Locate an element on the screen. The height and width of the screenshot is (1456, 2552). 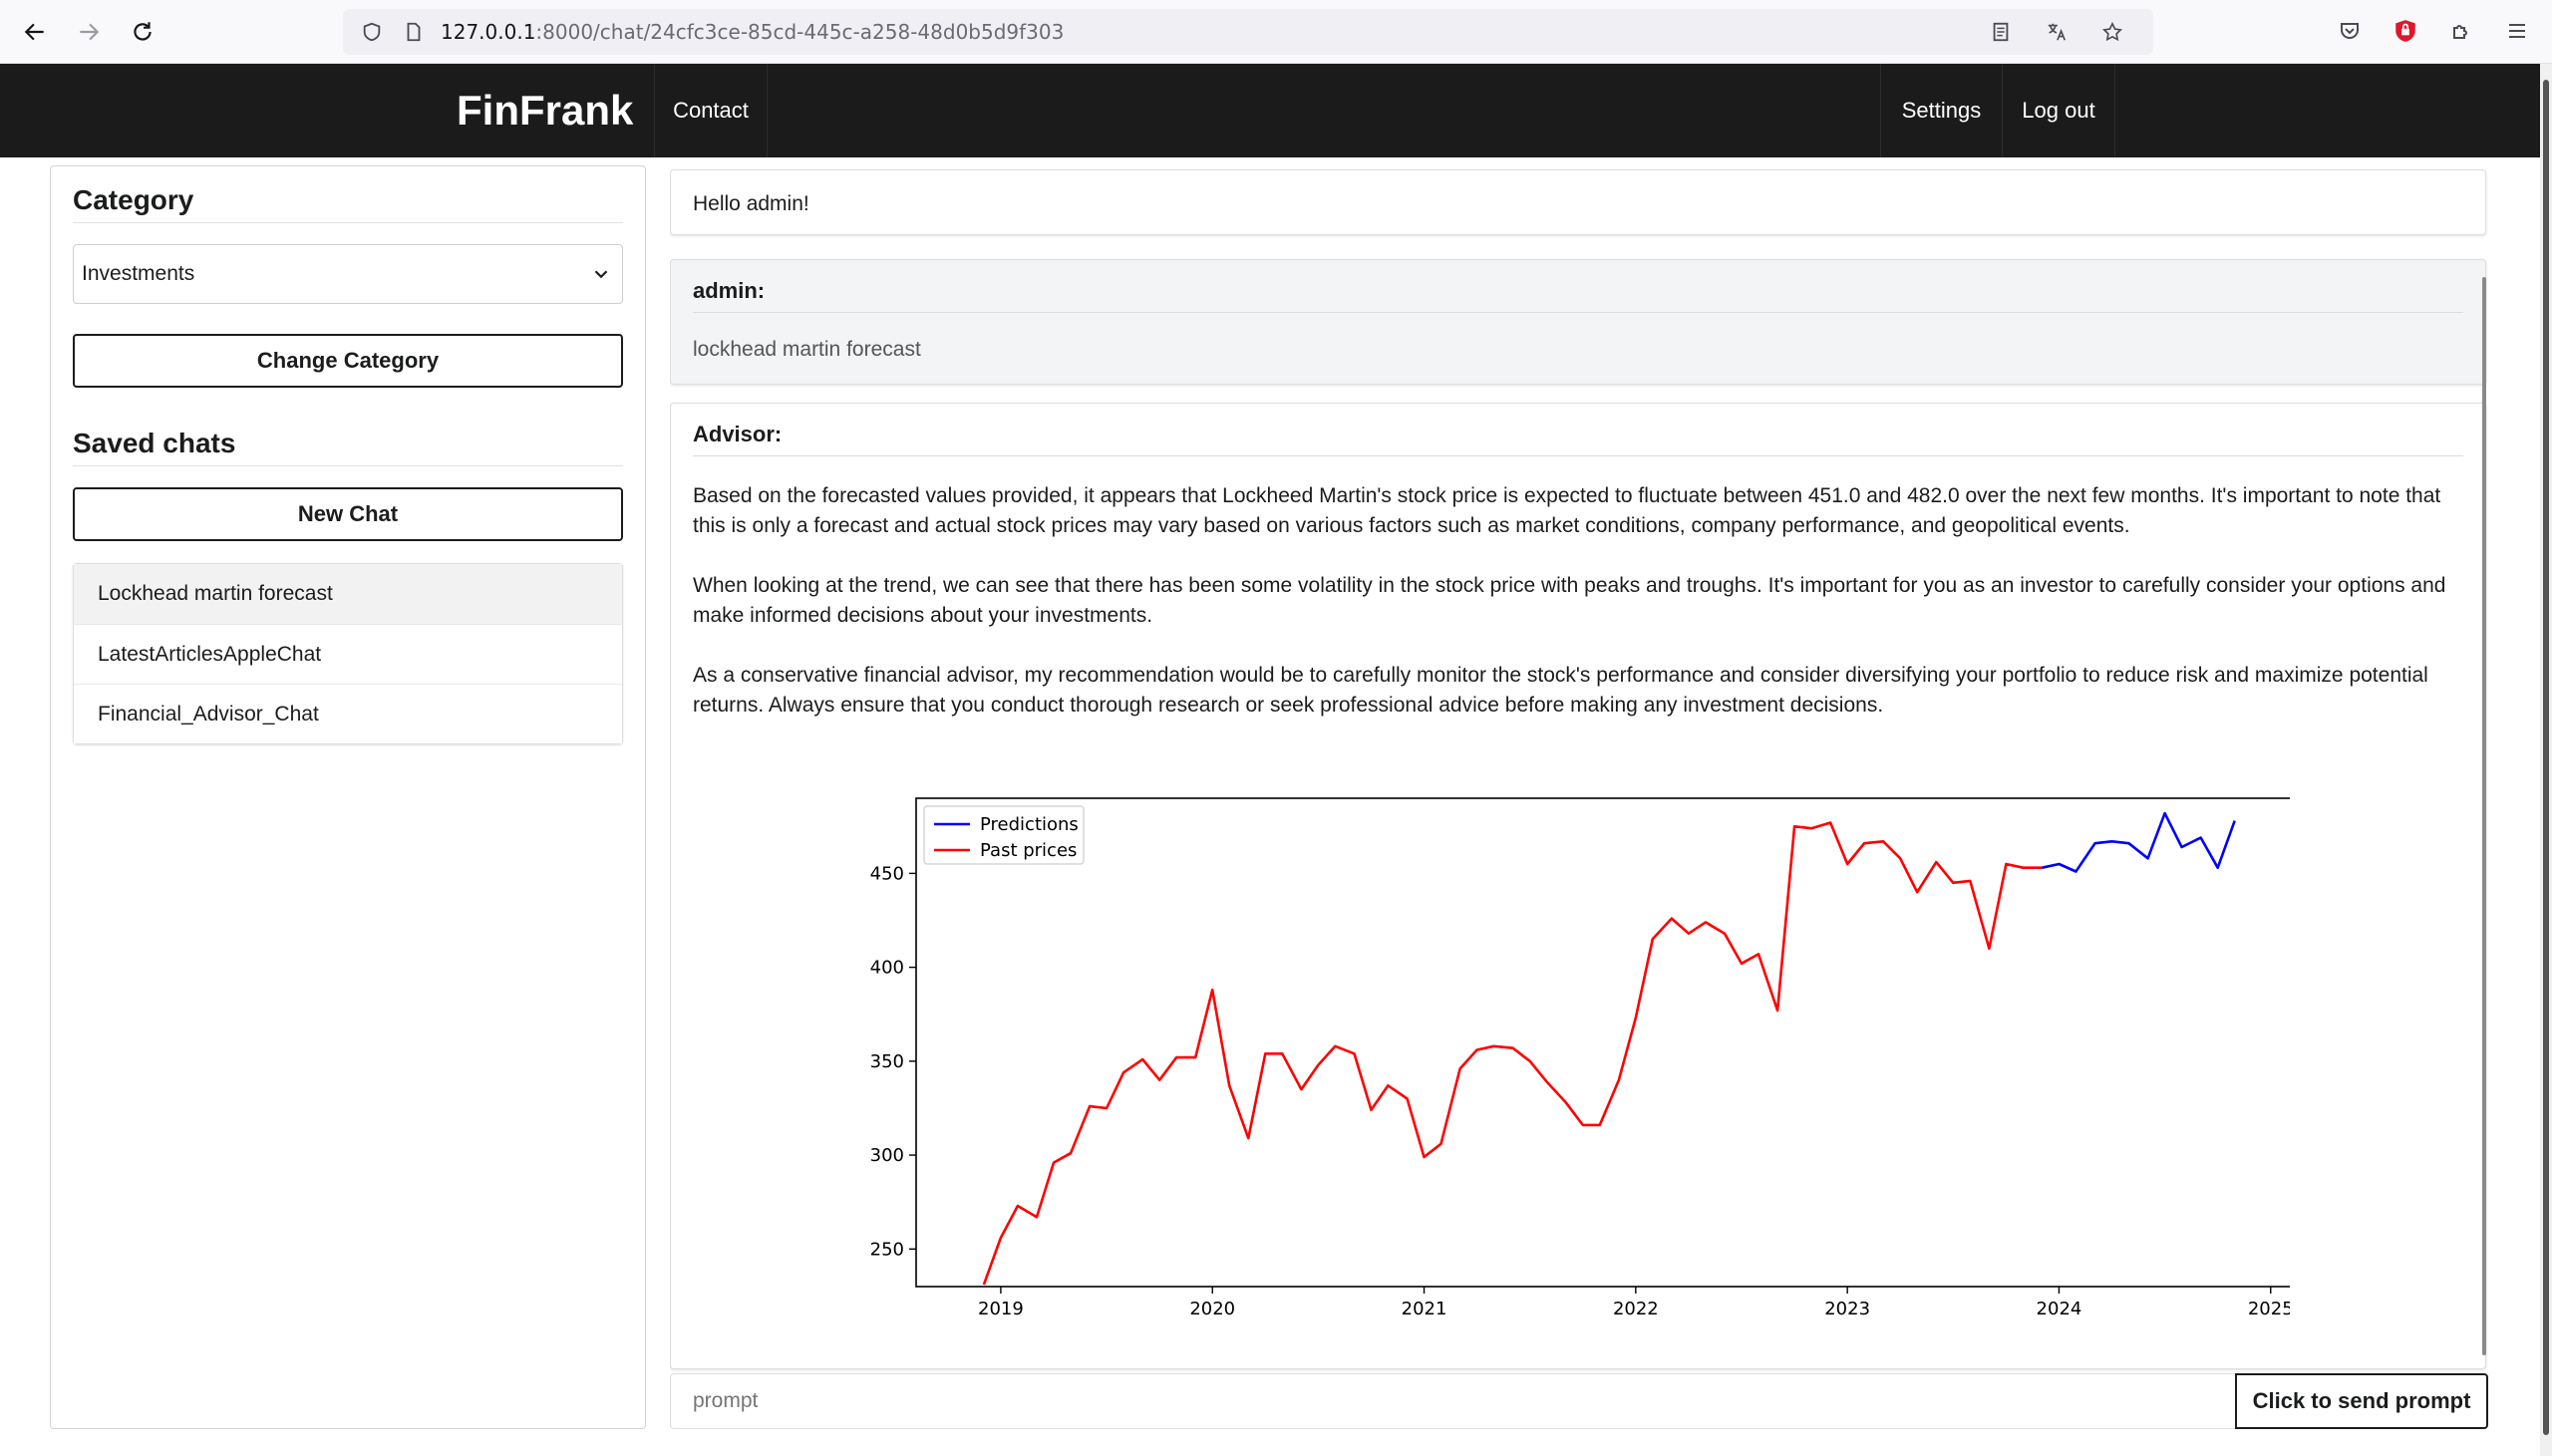
saved-chat-item: LatestArticlesAppleChat is located at coordinates (348, 654).